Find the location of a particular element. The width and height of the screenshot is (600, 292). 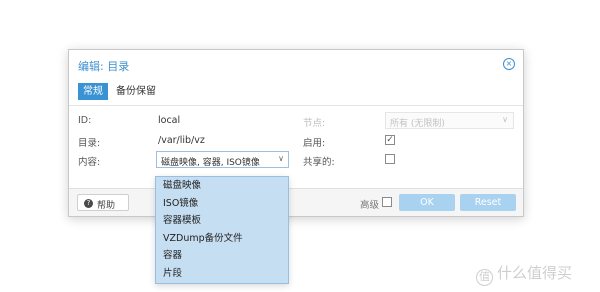

node-select: 所有 (无限制) ∨ is located at coordinates (449, 120).